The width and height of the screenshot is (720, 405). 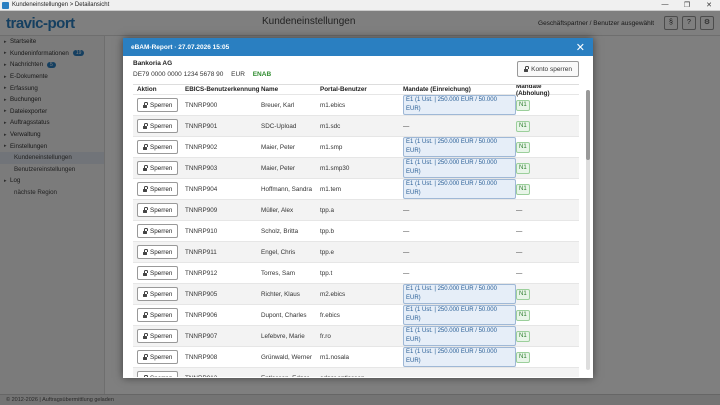 What do you see at coordinates (180, 47) in the screenshot?
I see `dialog-title: eBAM-Report · 27.07.2026 15:05` at bounding box center [180, 47].